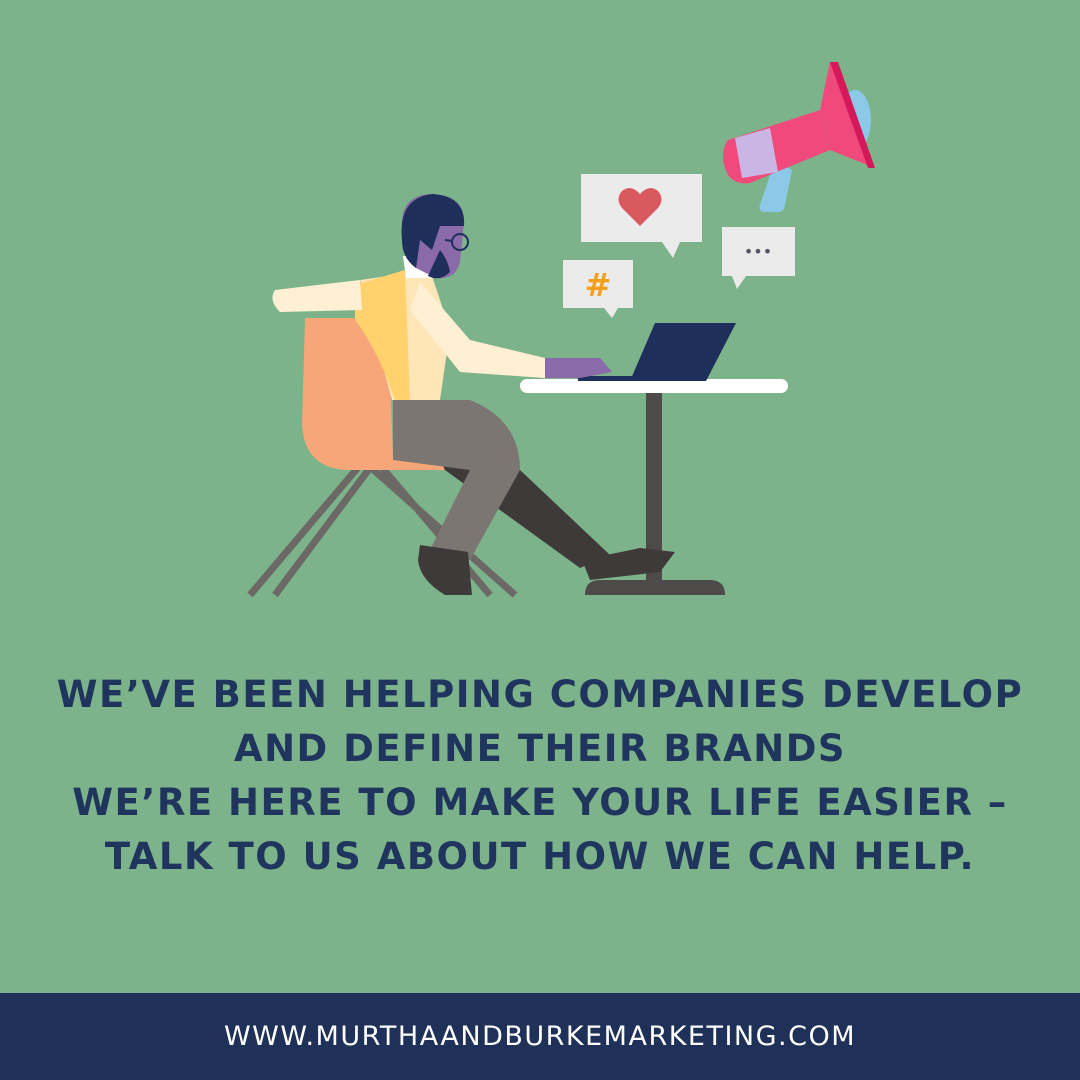 Image resolution: width=1080 pixels, height=1080 pixels. I want to click on headline-line-1: We’ve been helping companies develop, so click(540, 694).